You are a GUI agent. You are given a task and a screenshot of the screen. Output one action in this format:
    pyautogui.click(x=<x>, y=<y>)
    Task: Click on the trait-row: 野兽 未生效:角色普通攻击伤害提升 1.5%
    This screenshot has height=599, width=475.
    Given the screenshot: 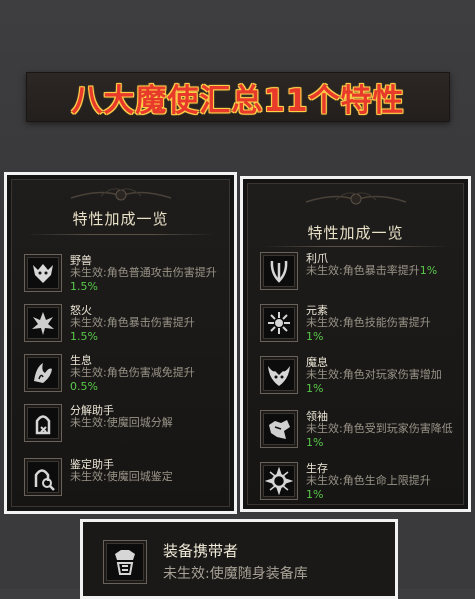 What is the action you would take?
    pyautogui.click(x=123, y=278)
    